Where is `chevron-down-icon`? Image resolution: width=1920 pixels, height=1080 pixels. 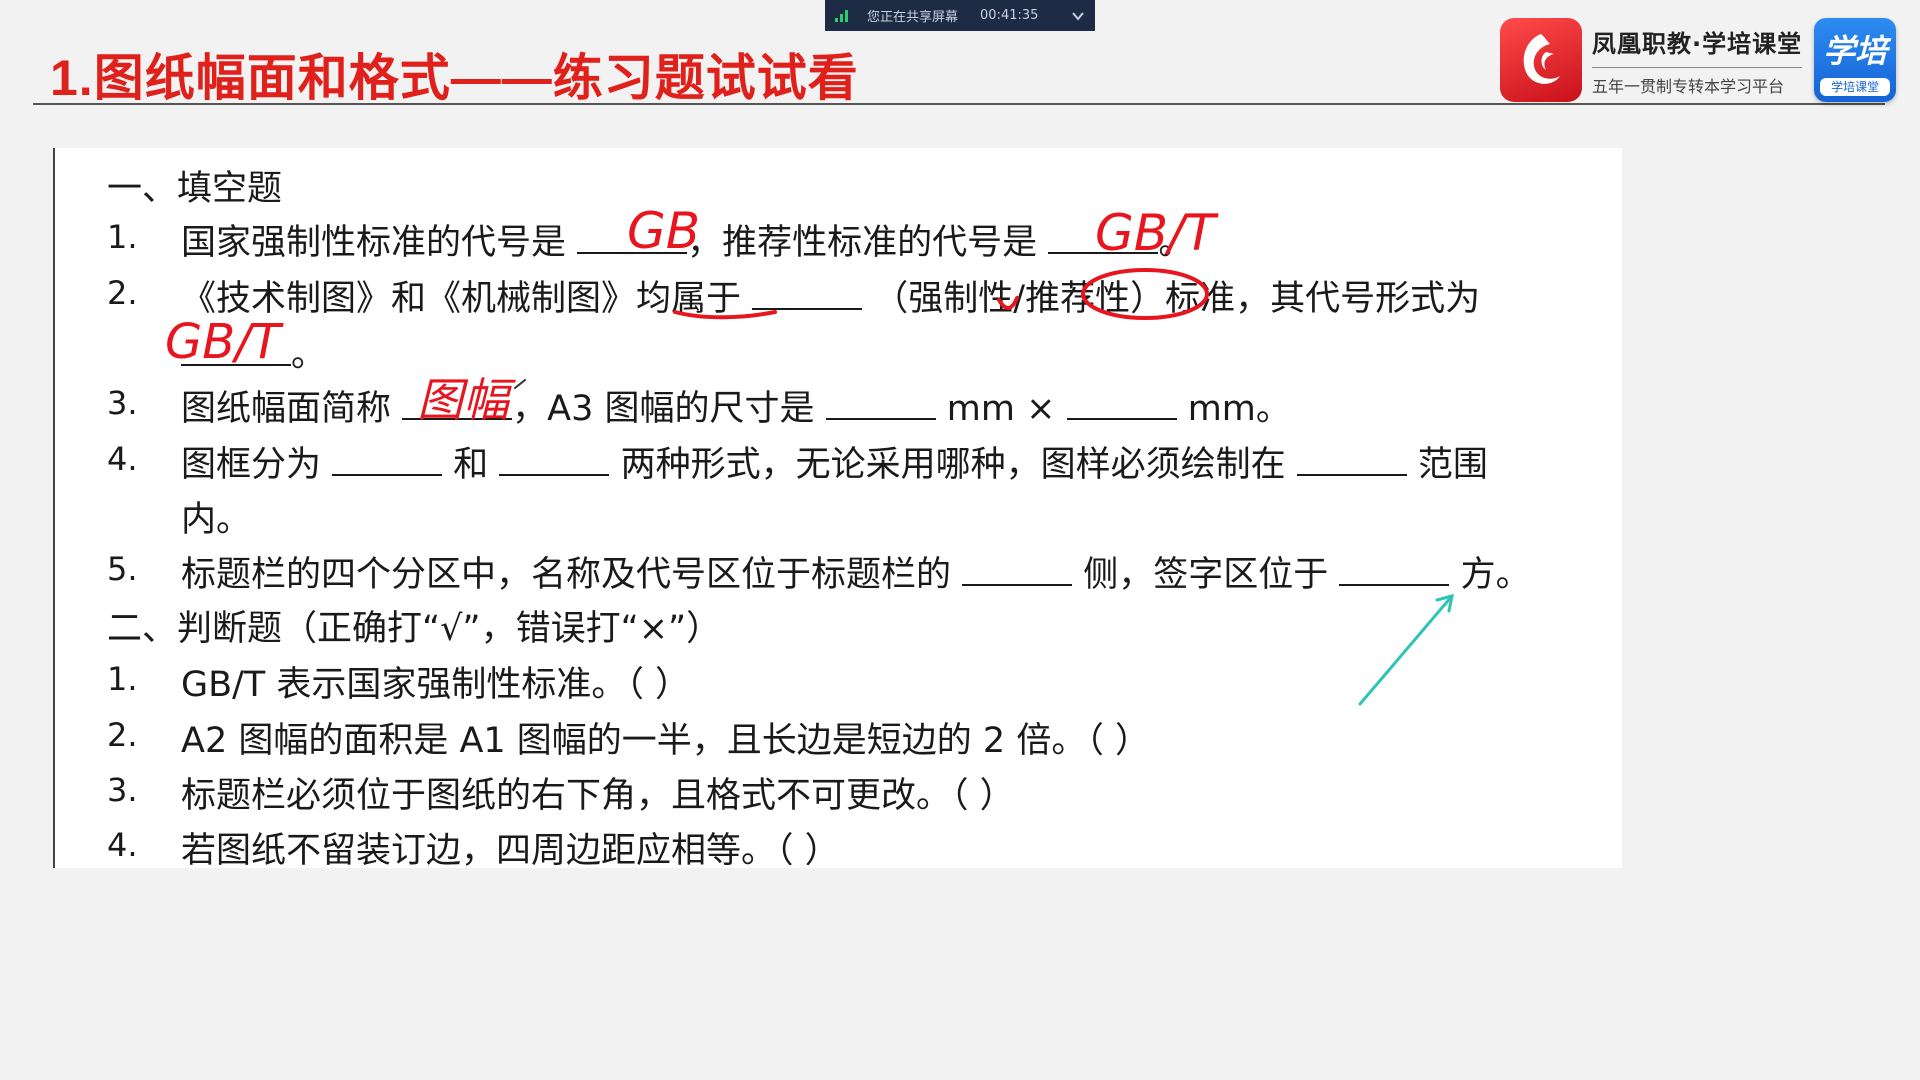
chevron-down-icon is located at coordinates (1078, 16).